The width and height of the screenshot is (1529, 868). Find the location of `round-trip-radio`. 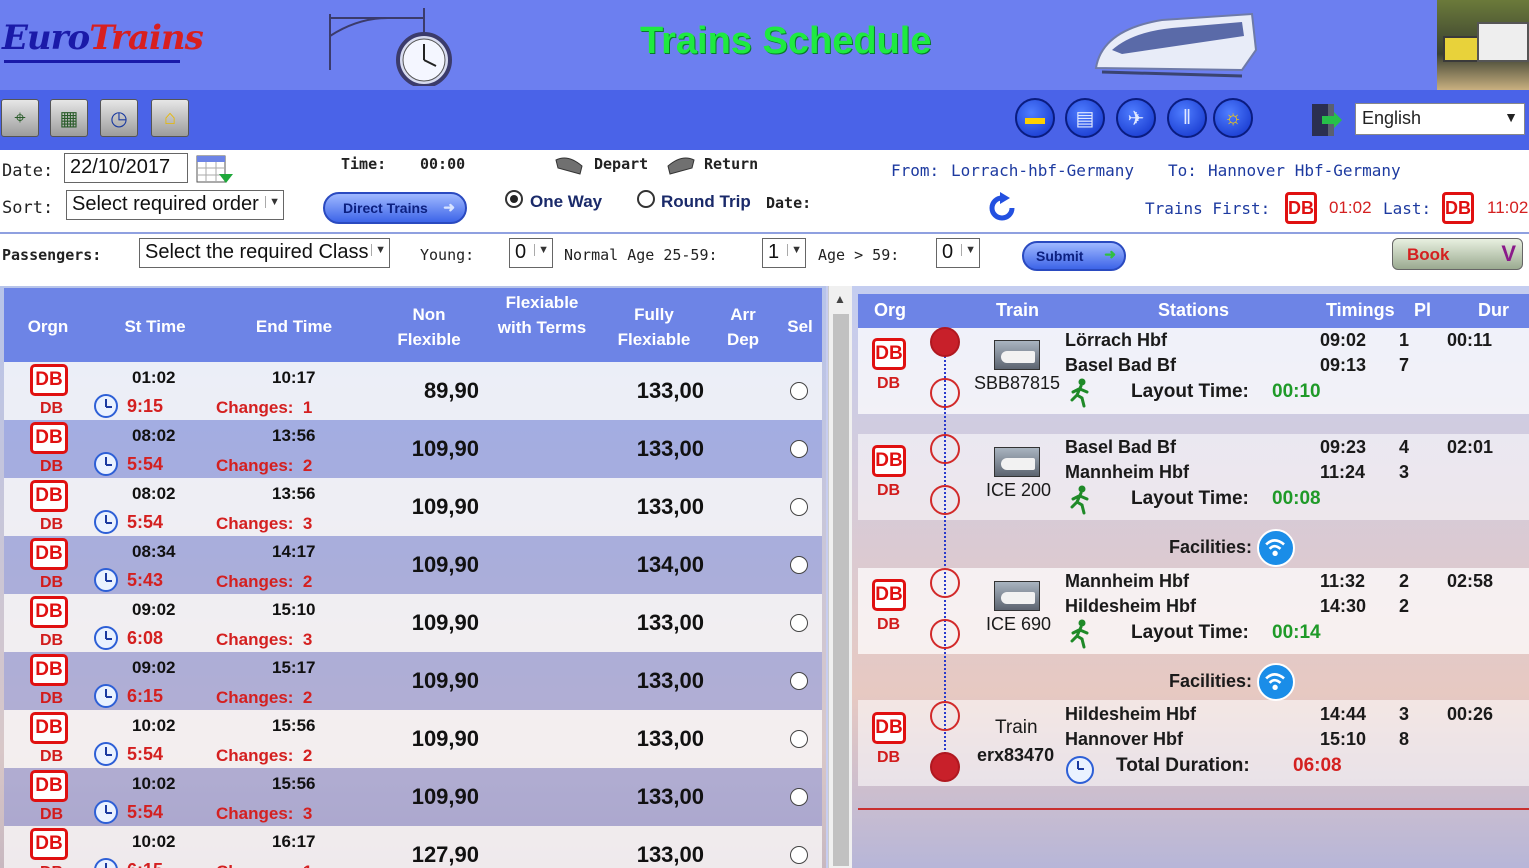

round-trip-radio is located at coordinates (646, 199).